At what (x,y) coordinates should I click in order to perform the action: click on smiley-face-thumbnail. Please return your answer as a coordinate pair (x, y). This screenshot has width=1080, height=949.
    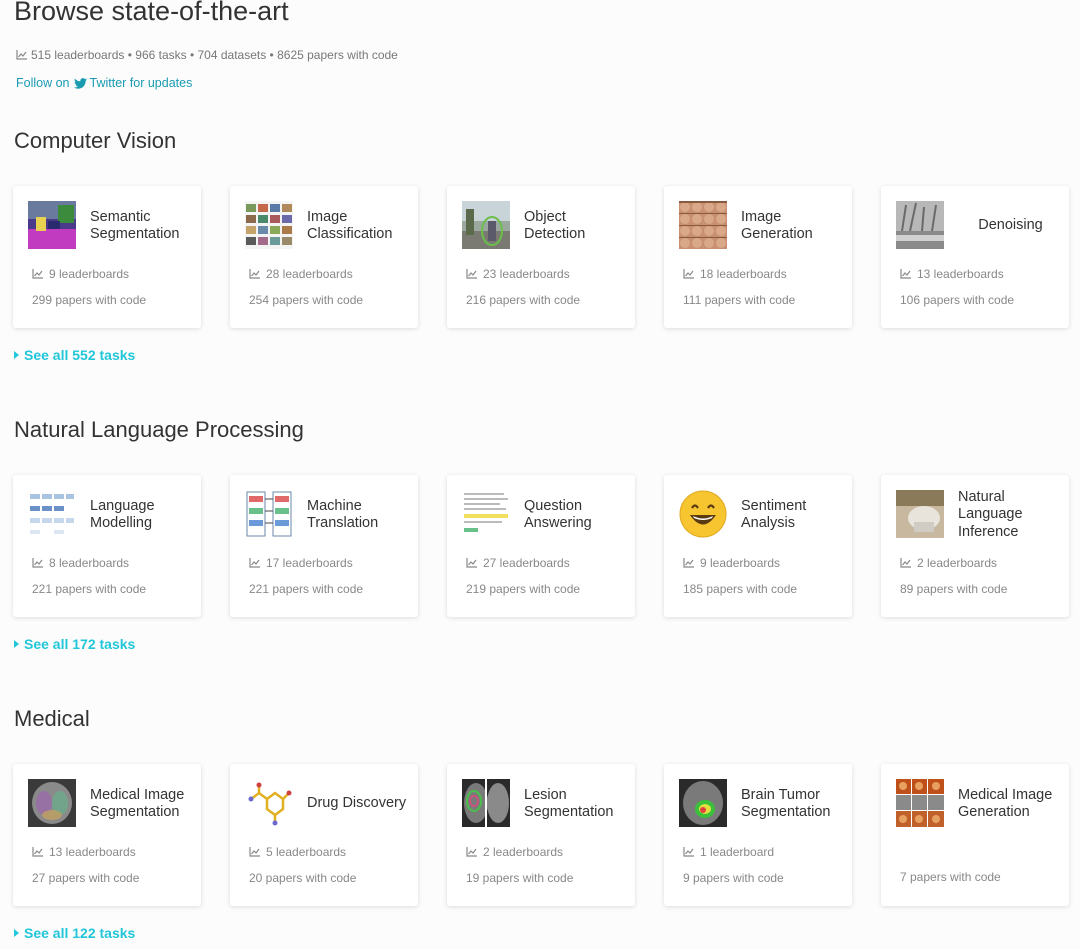
    Looking at the image, I should click on (703, 514).